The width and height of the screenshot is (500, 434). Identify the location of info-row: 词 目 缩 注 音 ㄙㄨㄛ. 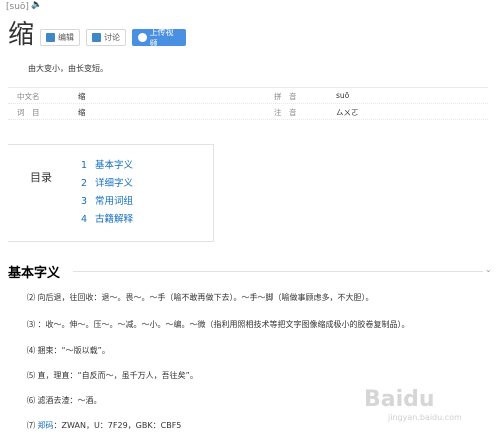
(248, 112).